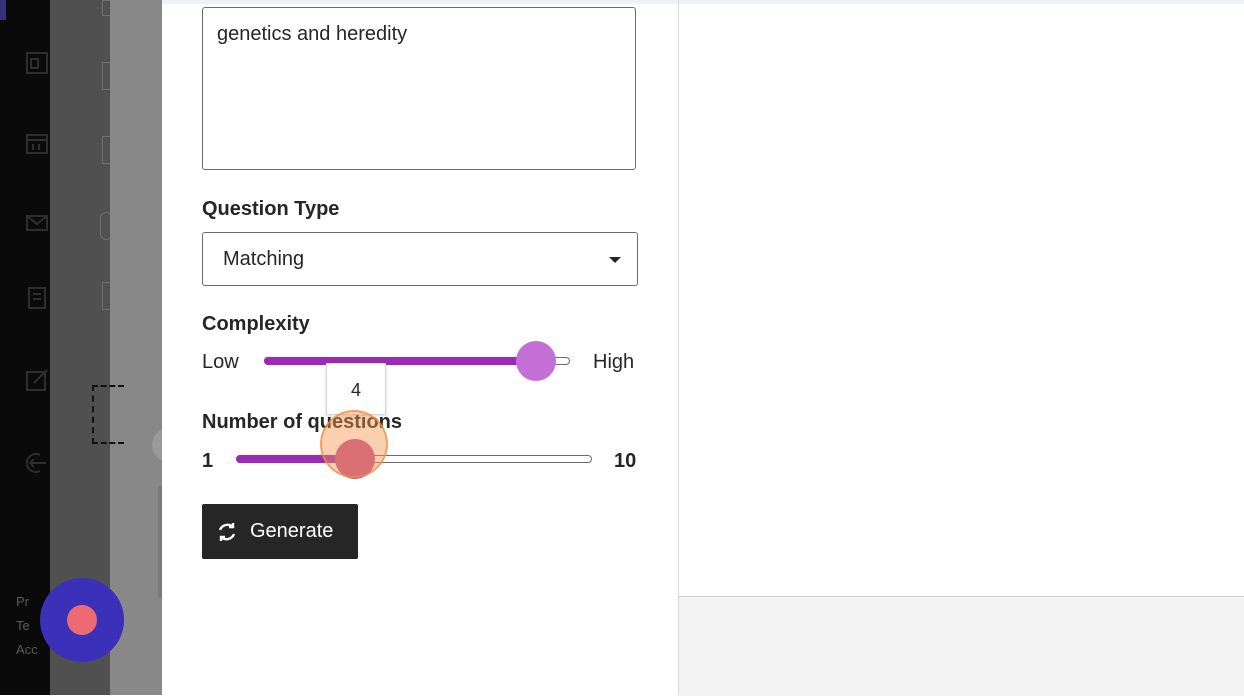  Describe the element at coordinates (356, 389) in the screenshot. I see `questions-value-tooltip: 4` at that location.